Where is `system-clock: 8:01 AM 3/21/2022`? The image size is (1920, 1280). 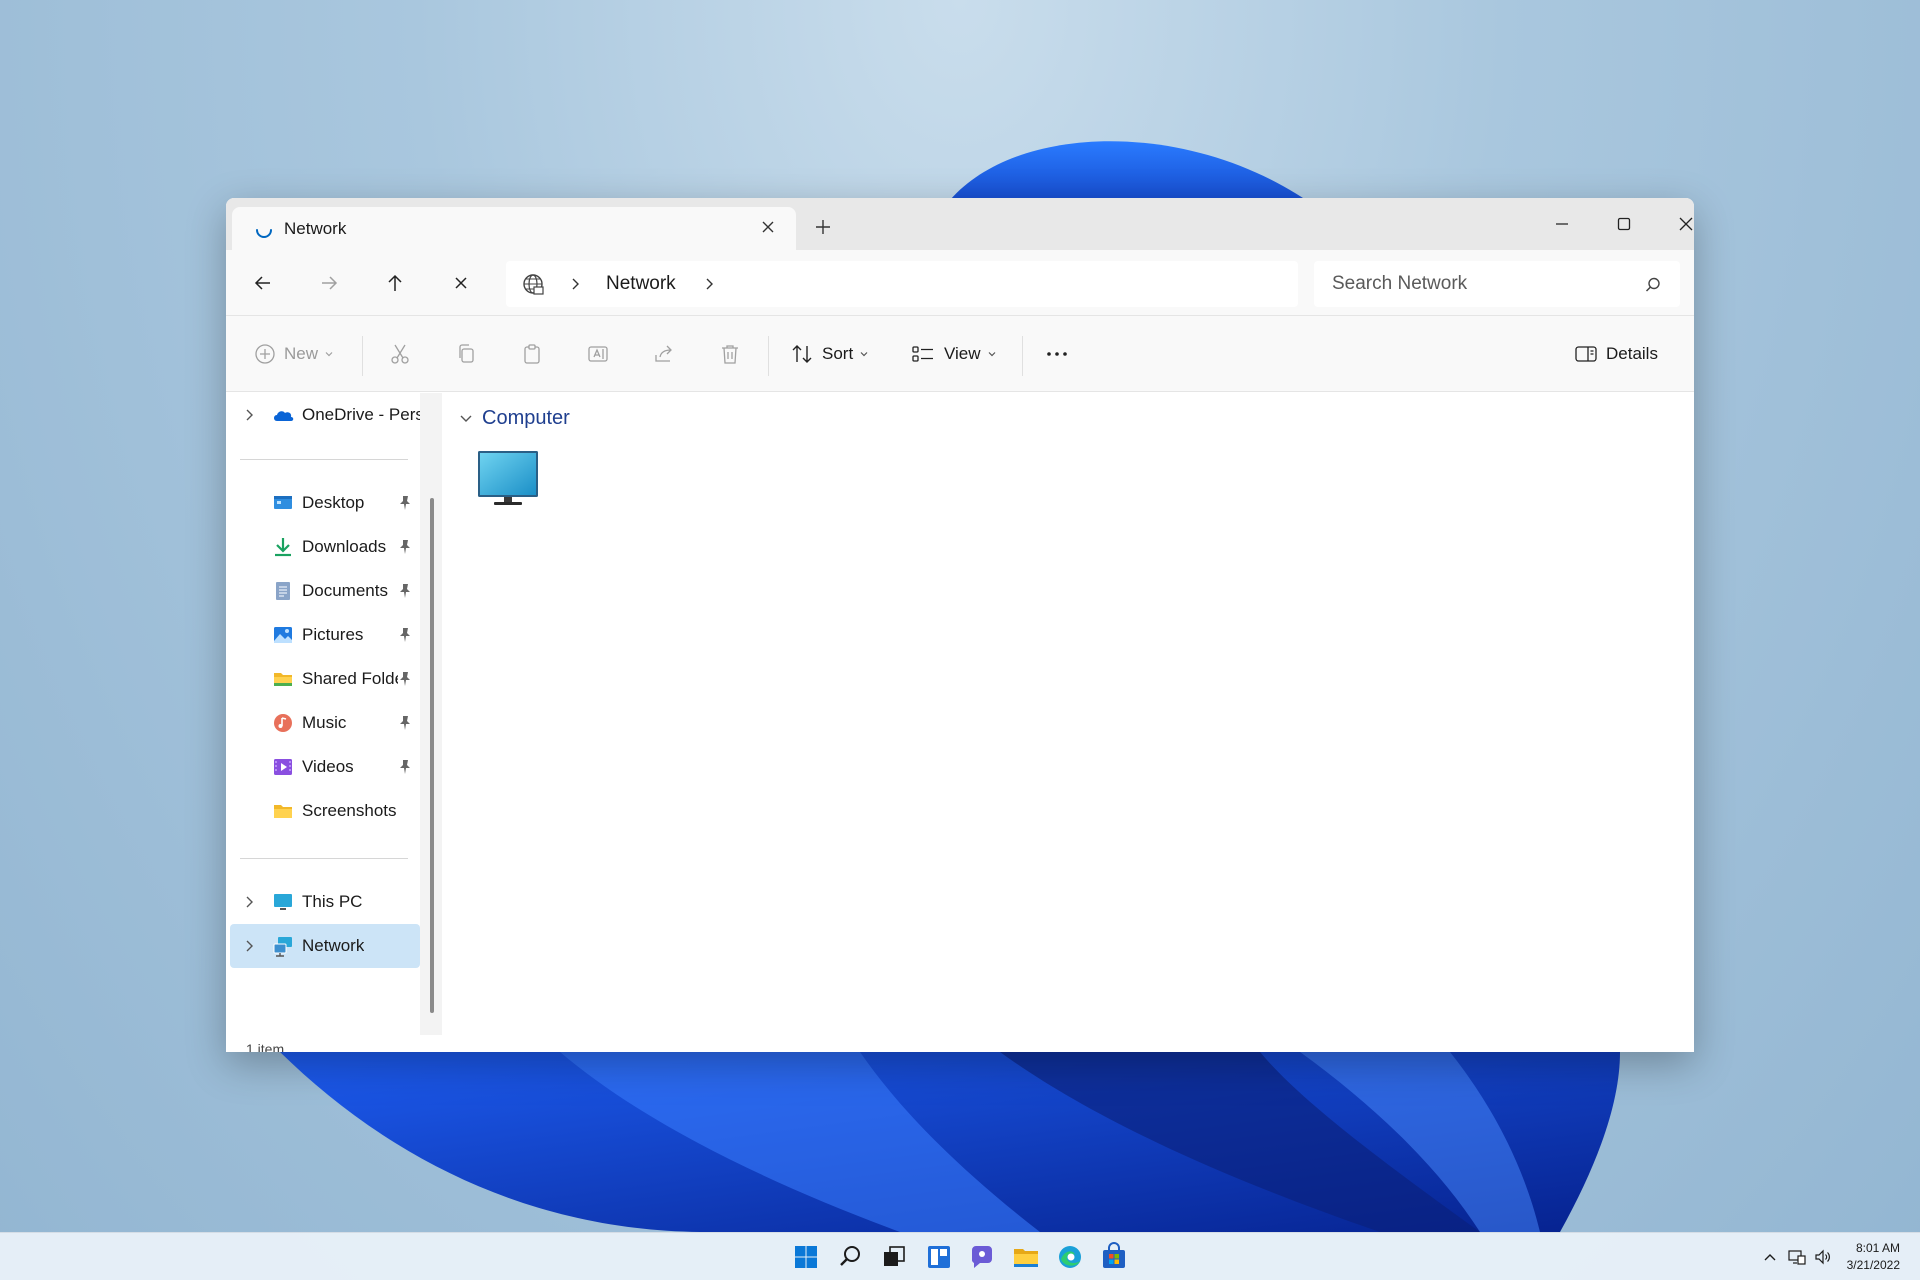
system-clock: 8:01 AM 3/21/2022 is located at coordinates (1873, 1257).